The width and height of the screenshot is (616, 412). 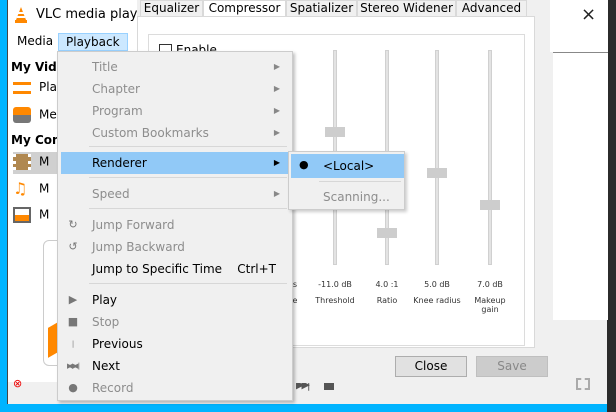 I want to click on menu-item-program: Program ▶, so click(x=174, y=111).